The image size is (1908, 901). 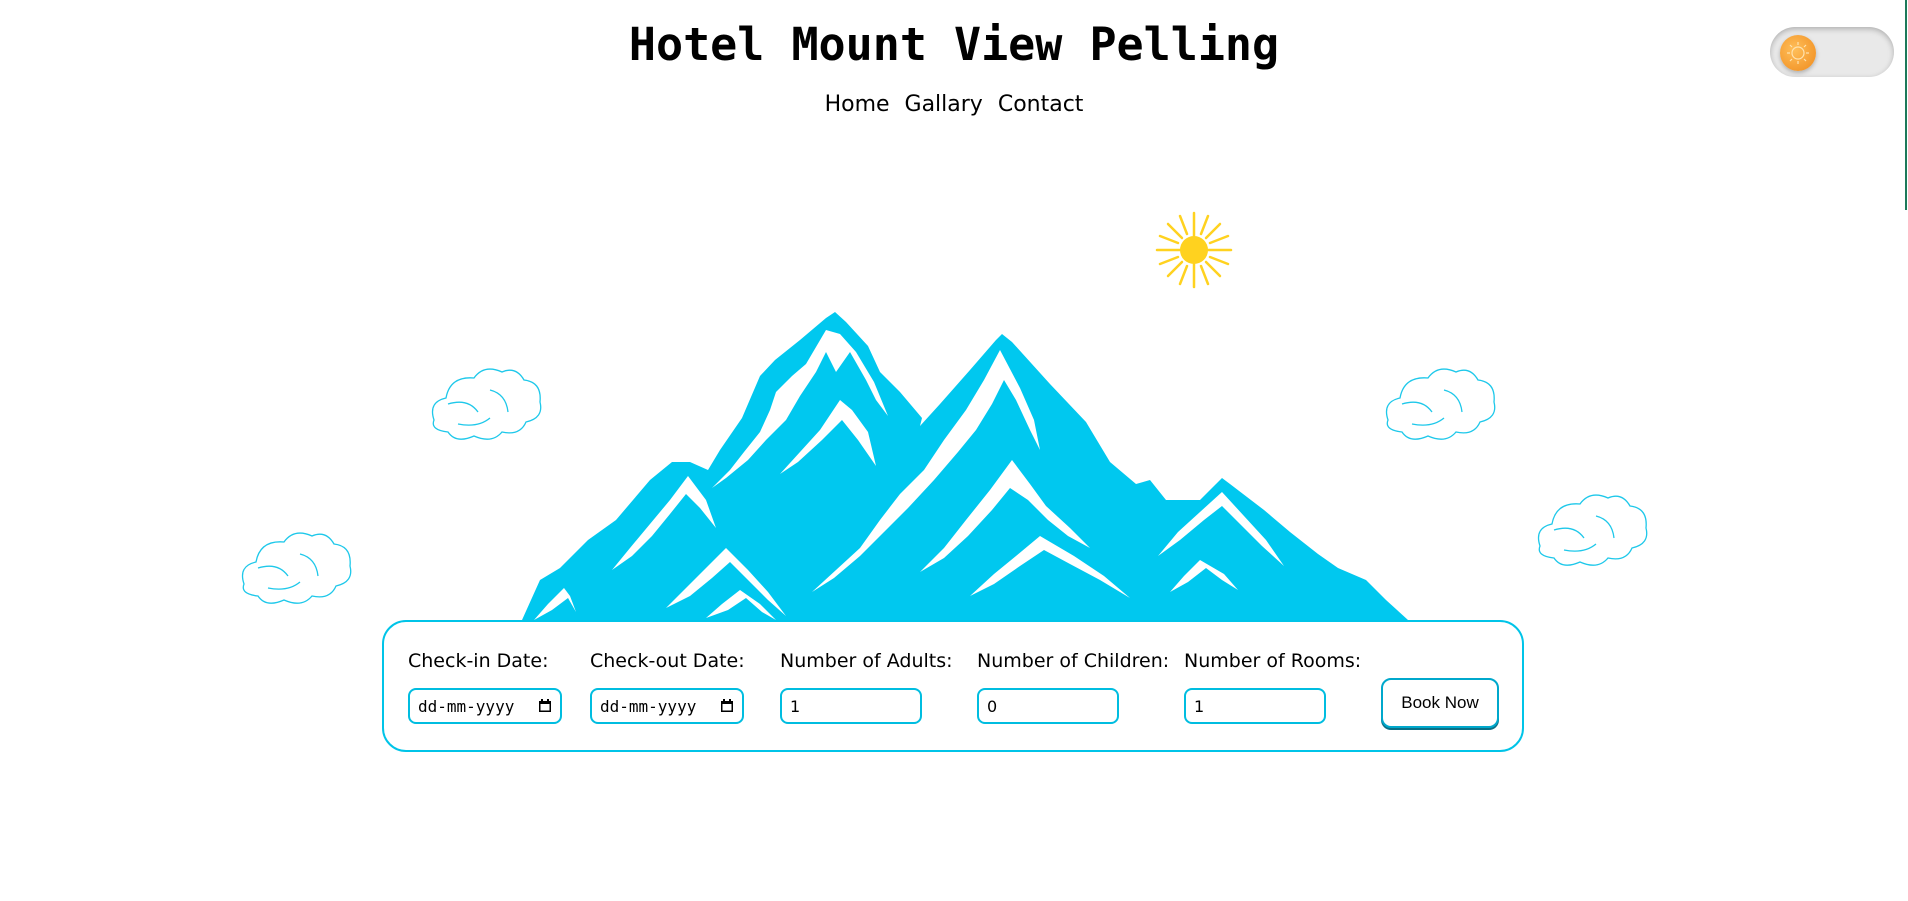 I want to click on checkout-field: Check-out Date: dd-mm-yyyy, so click(x=667, y=687).